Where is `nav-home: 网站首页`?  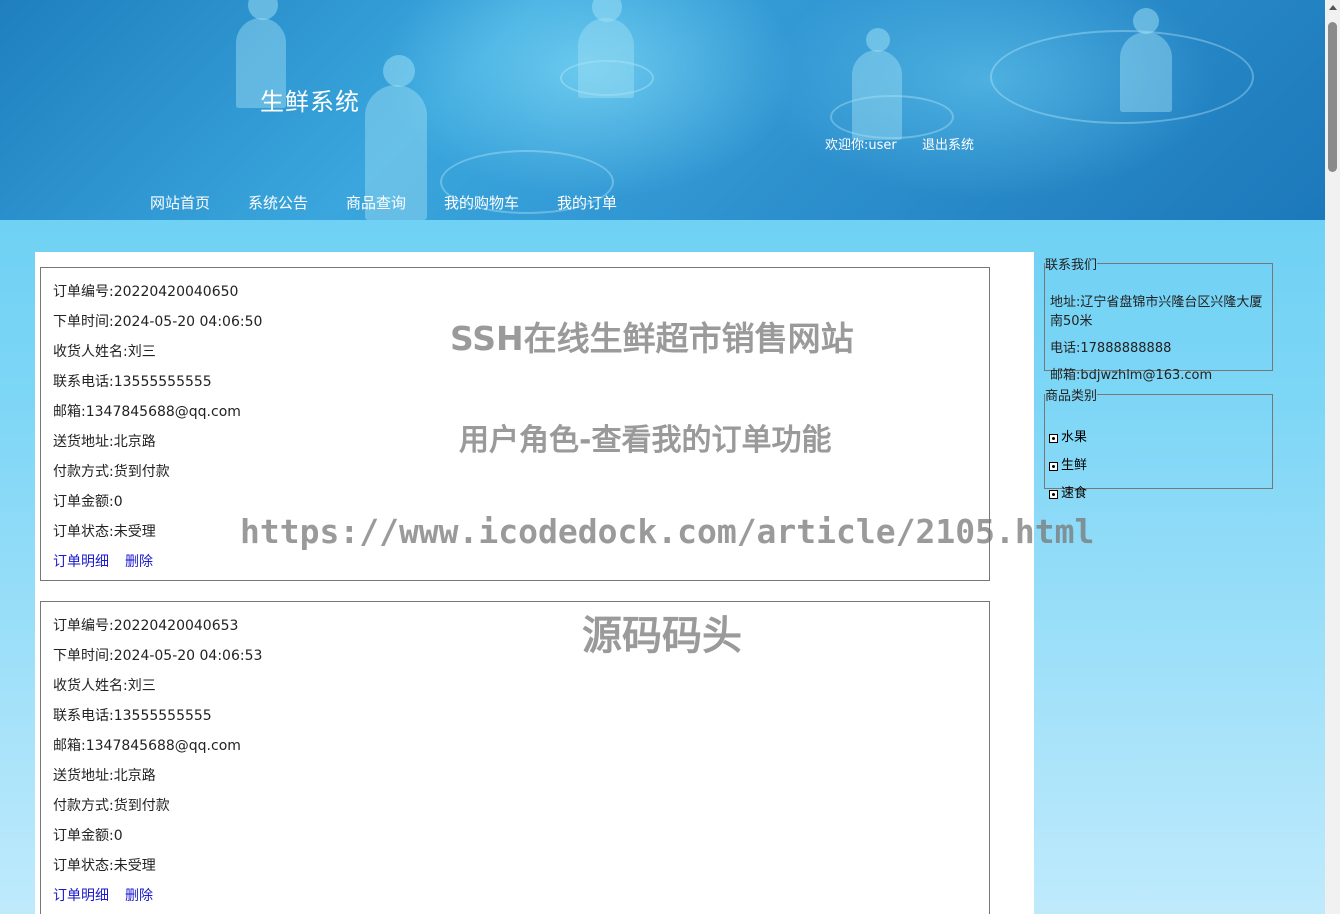 nav-home: 网站首页 is located at coordinates (180, 202).